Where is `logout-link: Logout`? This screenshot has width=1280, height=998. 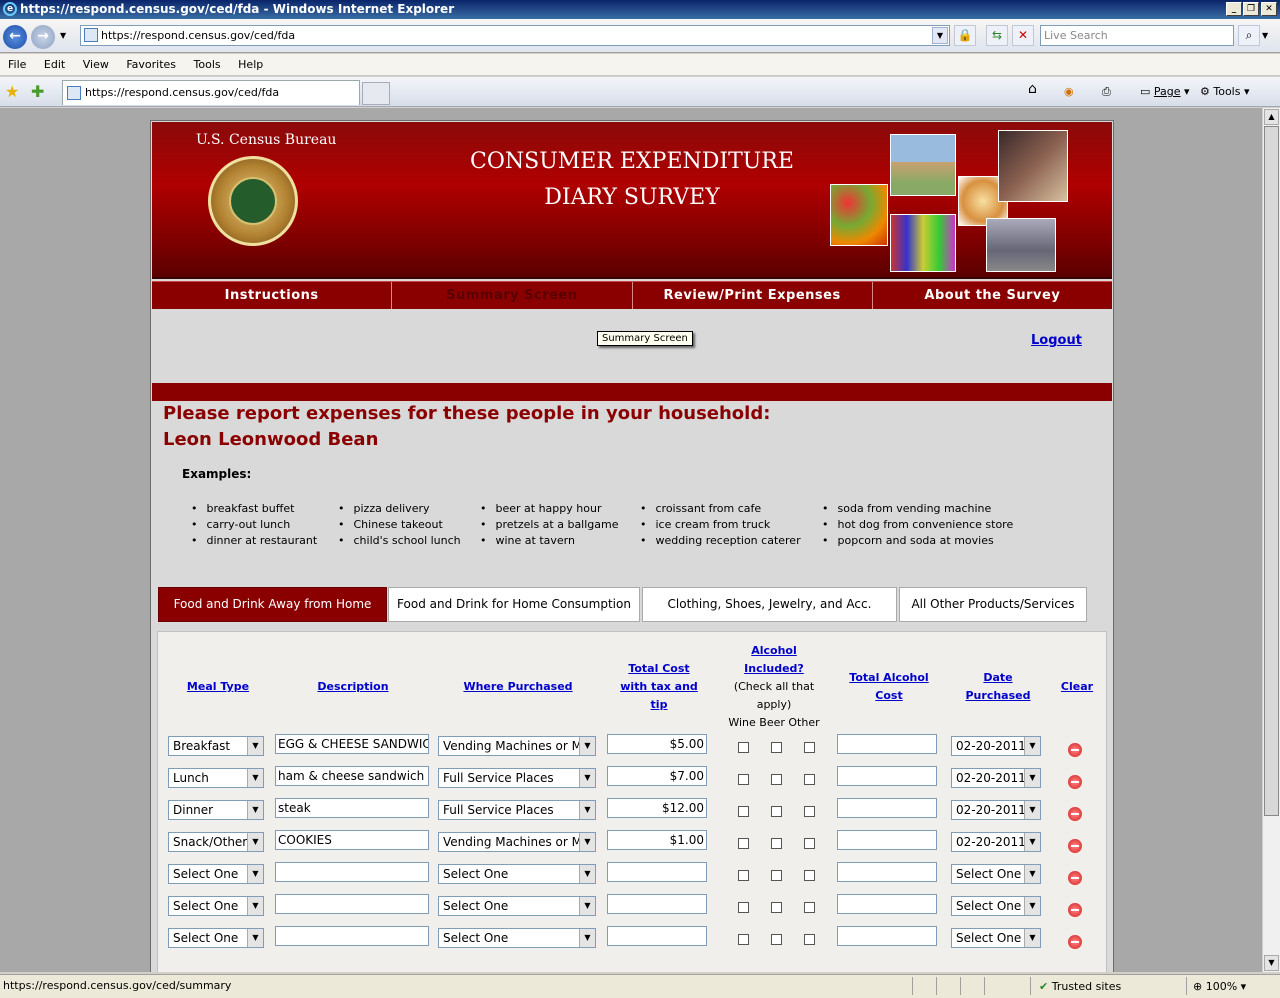 logout-link: Logout is located at coordinates (1056, 340).